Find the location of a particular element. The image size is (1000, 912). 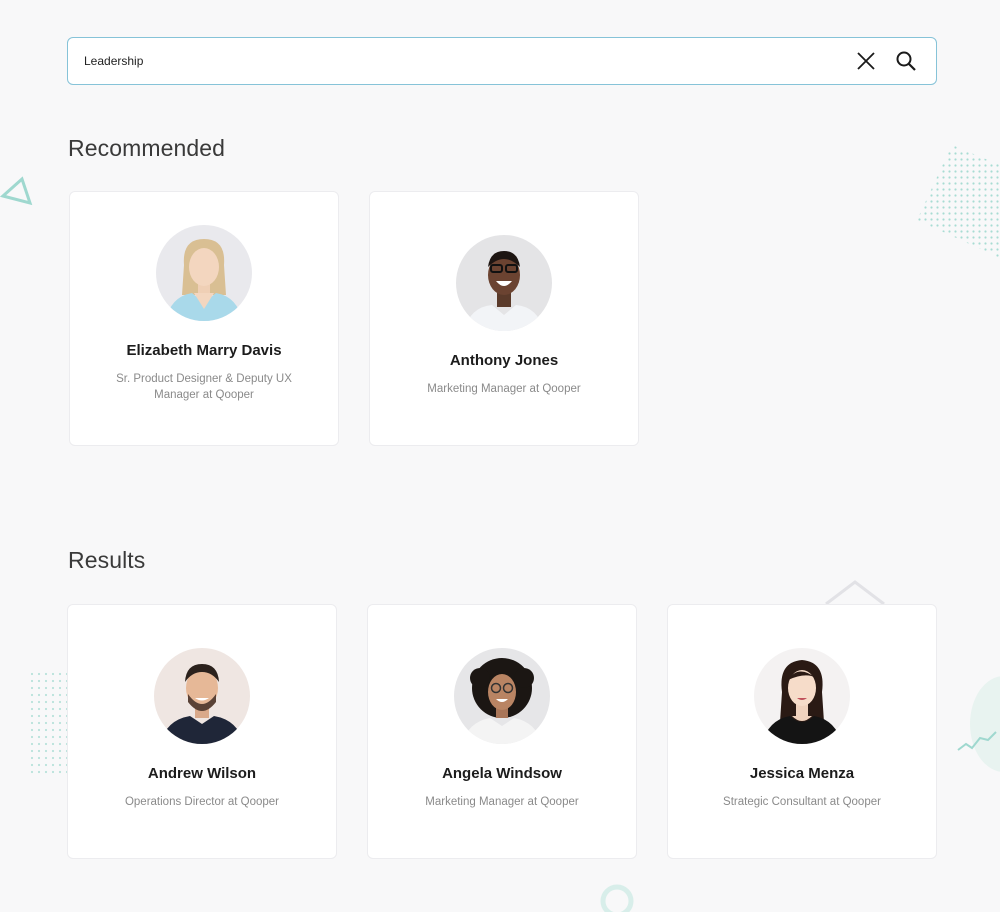

search-icon is located at coordinates (906, 61).